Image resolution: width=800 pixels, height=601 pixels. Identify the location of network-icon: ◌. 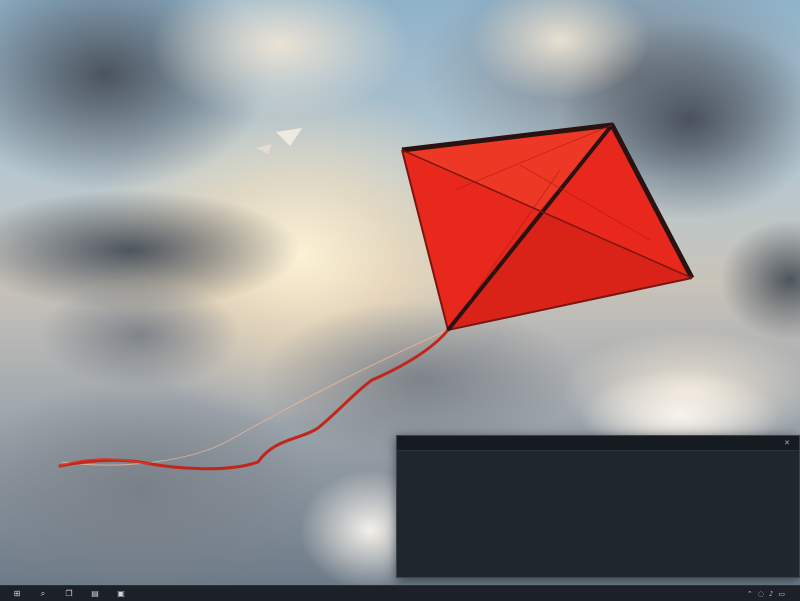
(761, 594).